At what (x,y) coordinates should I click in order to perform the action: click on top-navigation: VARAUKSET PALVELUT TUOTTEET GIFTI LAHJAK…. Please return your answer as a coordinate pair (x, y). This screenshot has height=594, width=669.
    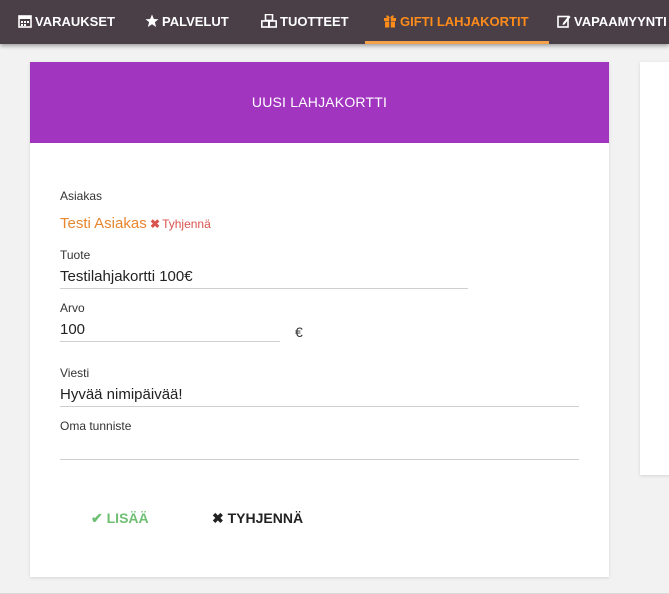
    Looking at the image, I should click on (334, 22).